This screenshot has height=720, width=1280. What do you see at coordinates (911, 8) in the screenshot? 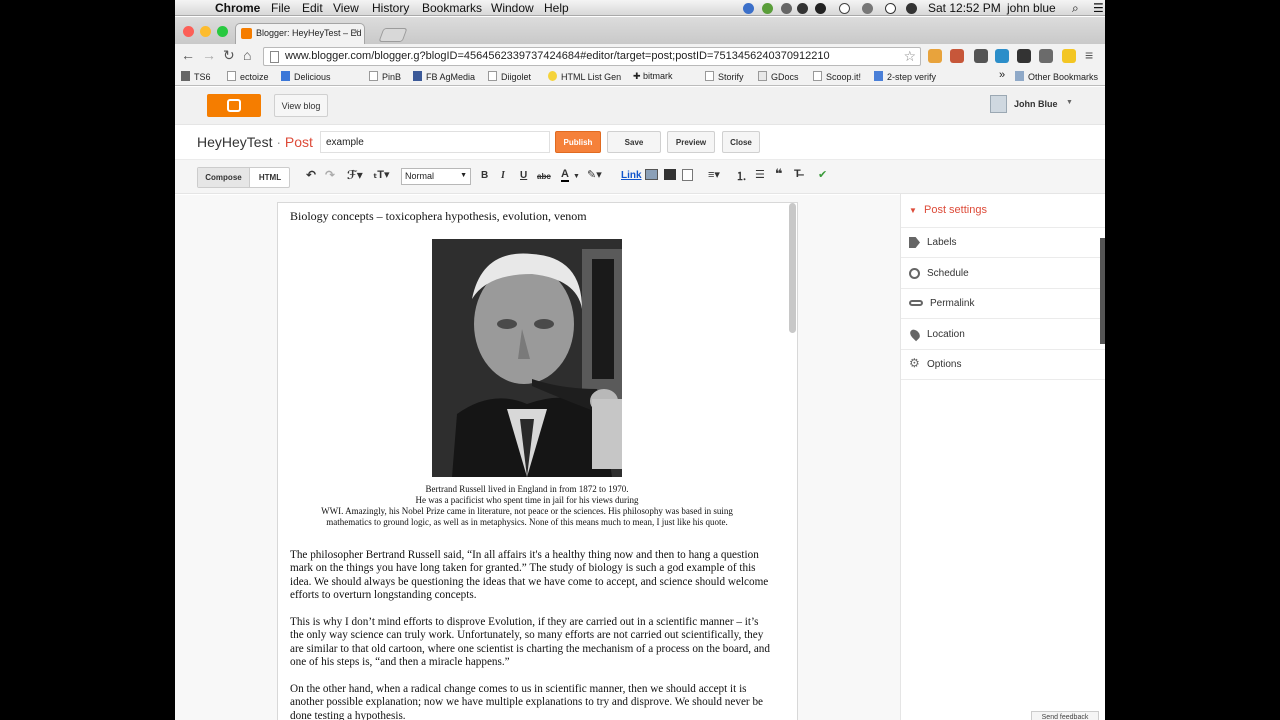
I see `volume-icon` at bounding box center [911, 8].